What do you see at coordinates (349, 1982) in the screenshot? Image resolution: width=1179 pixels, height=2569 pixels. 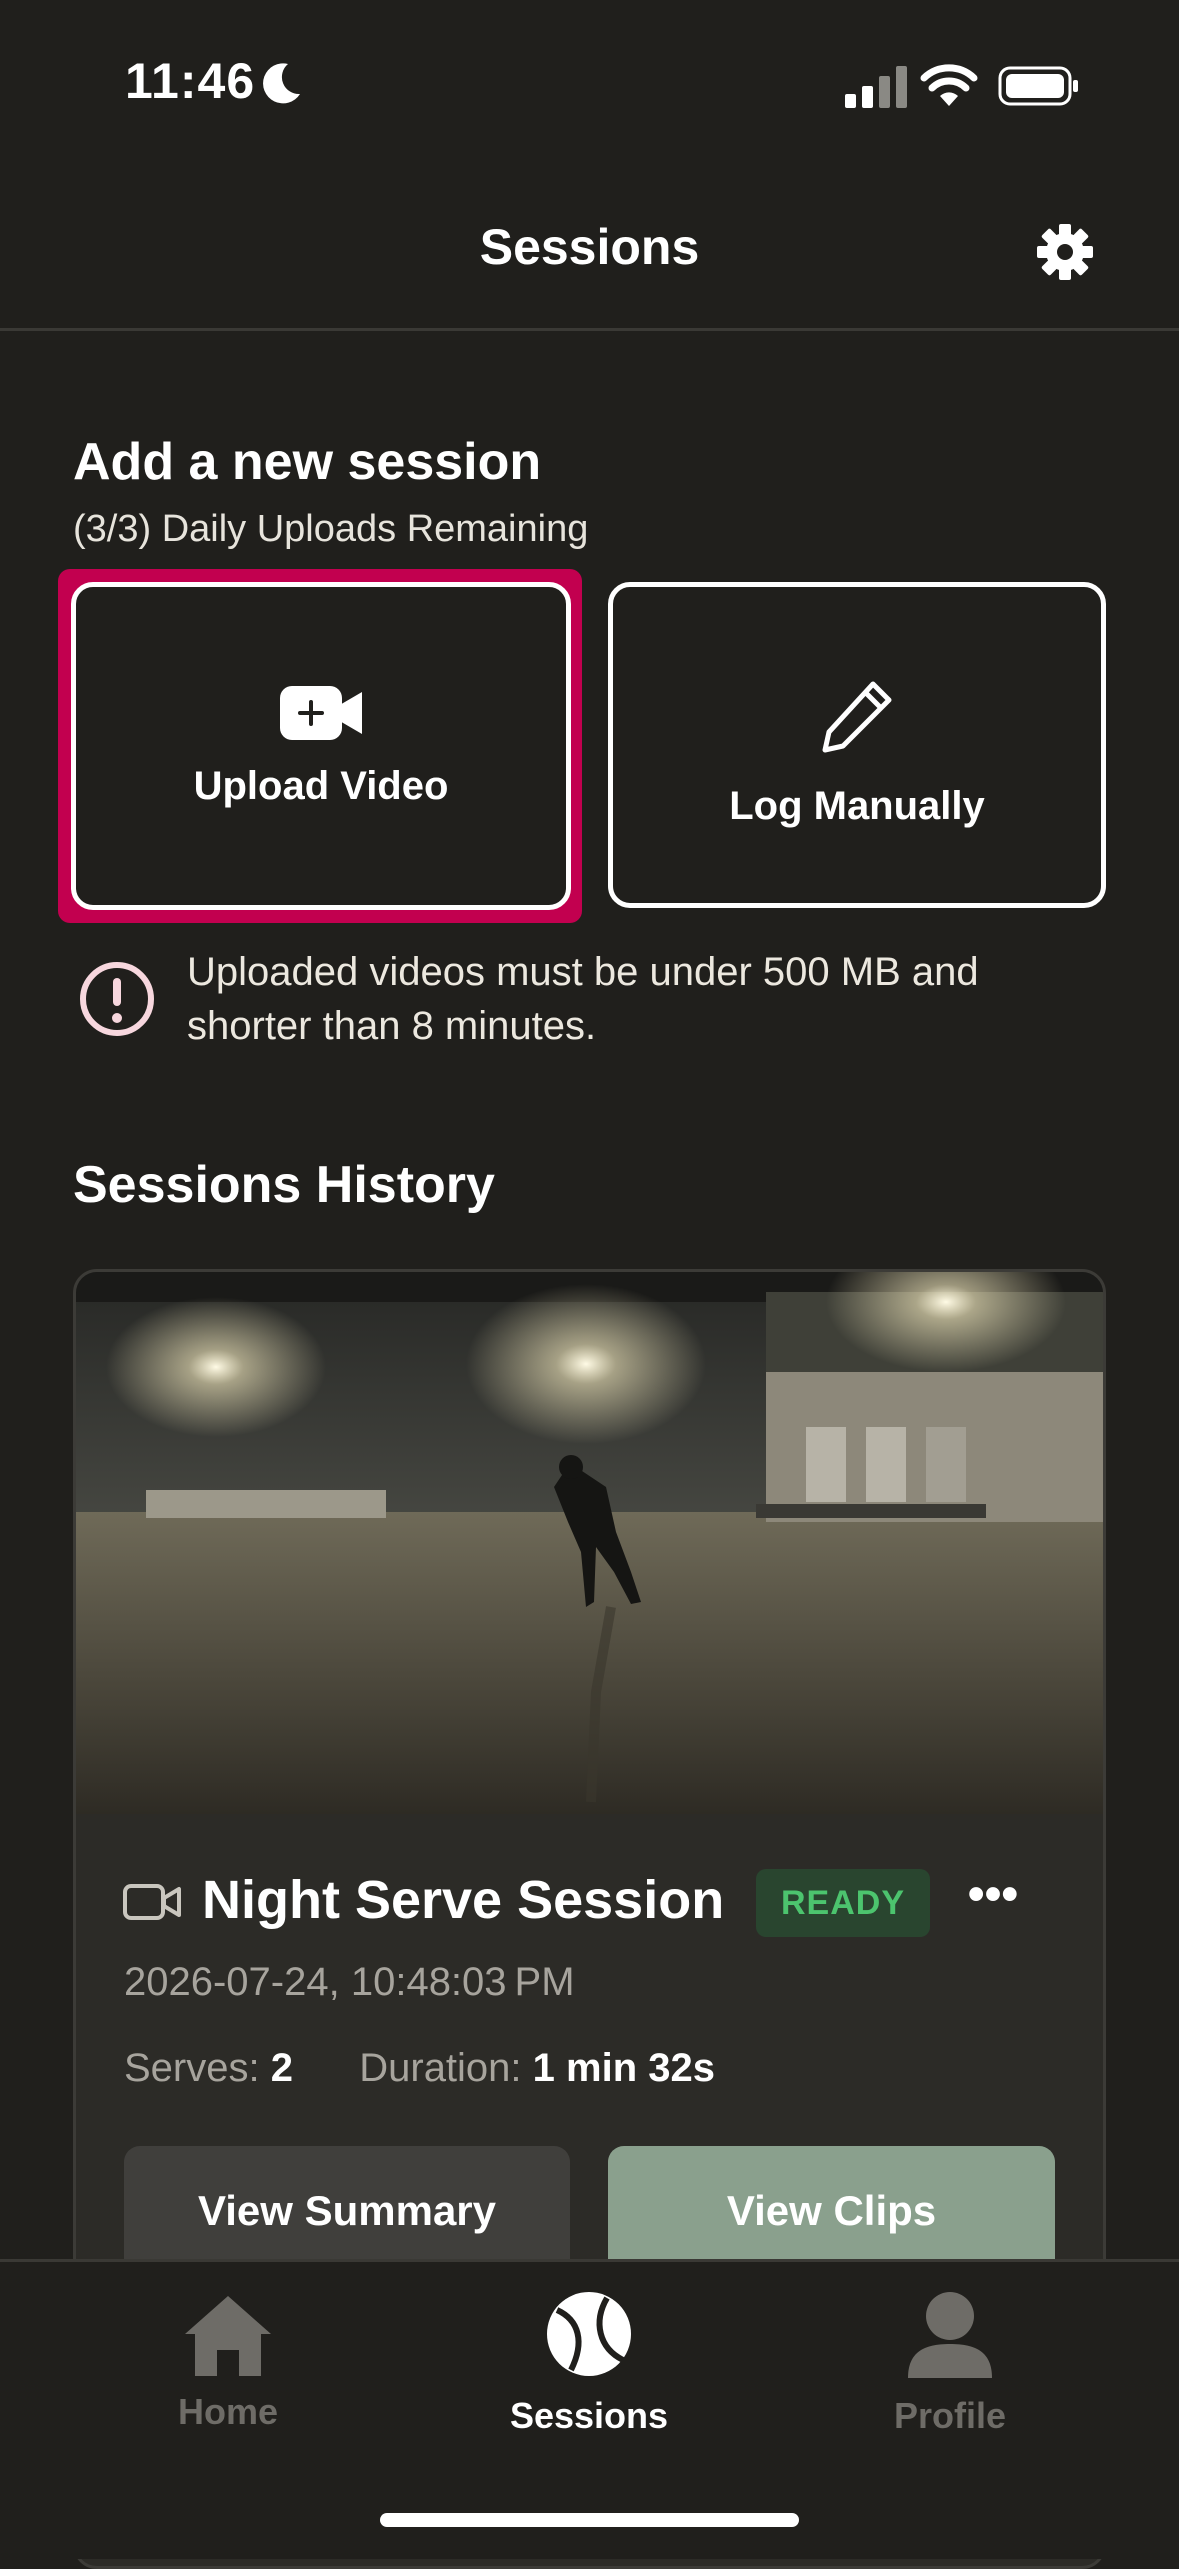 I see `session-datetime: 2026-07-24, 10:48:03 PM` at bounding box center [349, 1982].